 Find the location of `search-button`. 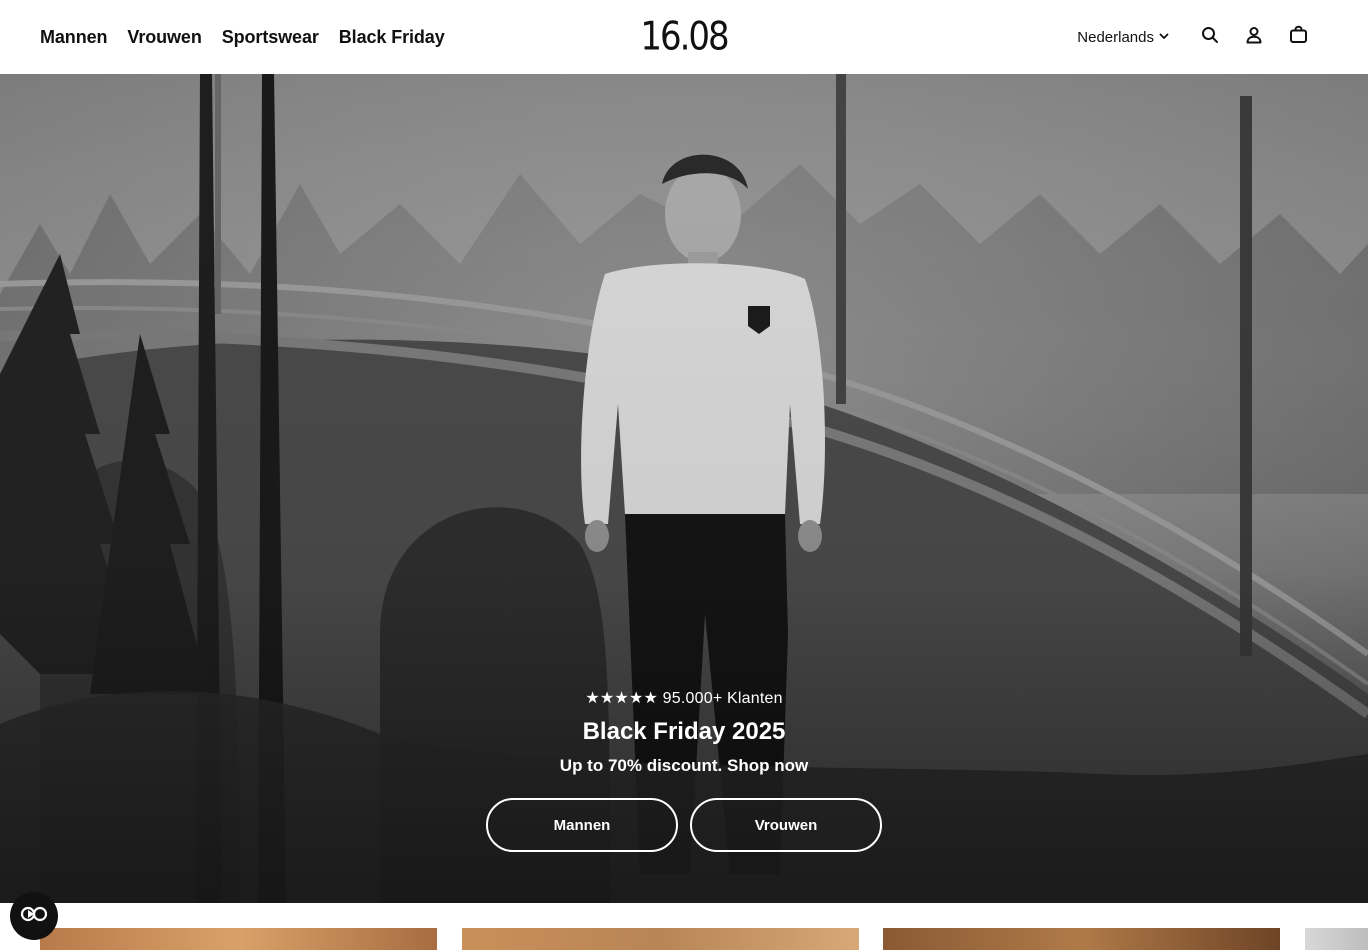

search-button is located at coordinates (1210, 37).